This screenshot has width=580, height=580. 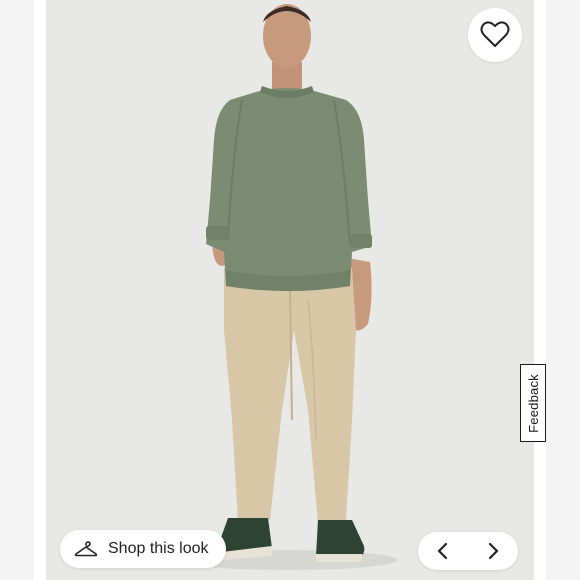 I want to click on gallery-right-margin, so click(x=563, y=290).